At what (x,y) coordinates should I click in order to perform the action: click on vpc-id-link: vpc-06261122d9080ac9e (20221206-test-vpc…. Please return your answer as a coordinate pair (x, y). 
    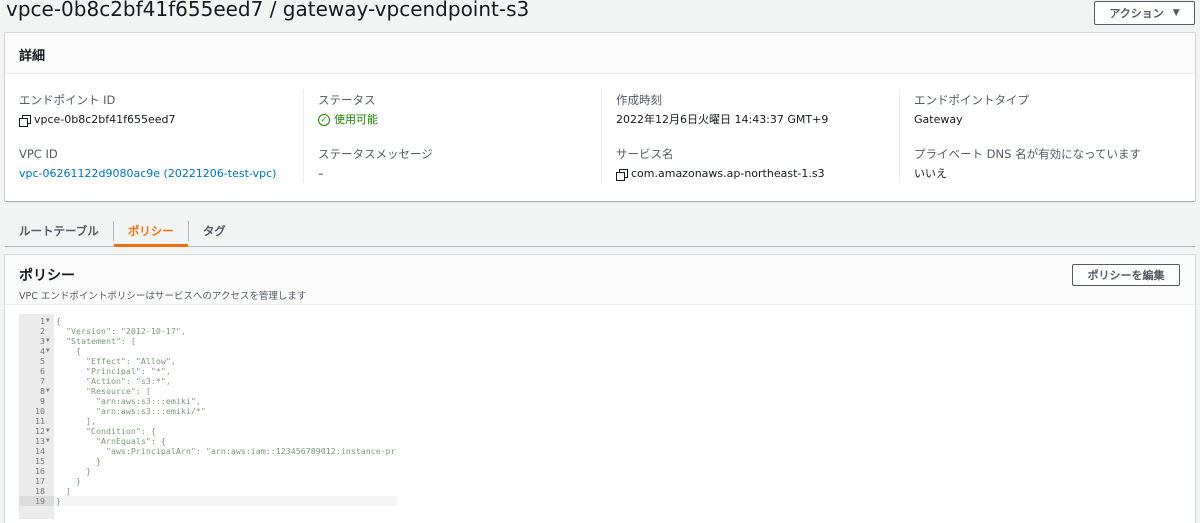
    Looking at the image, I should click on (154, 174).